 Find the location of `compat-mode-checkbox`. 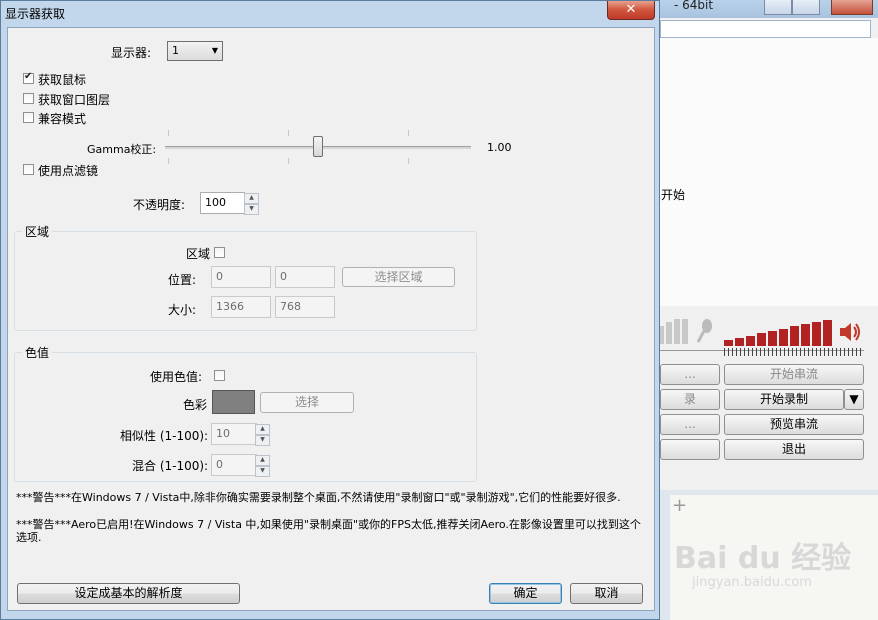

compat-mode-checkbox is located at coordinates (28, 117).